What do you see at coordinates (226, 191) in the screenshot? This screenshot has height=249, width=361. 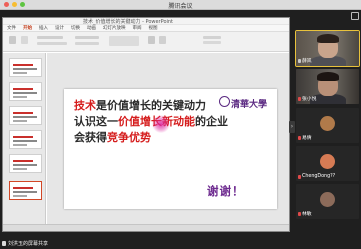 I see `thanks-text: 谢谢！` at bounding box center [226, 191].